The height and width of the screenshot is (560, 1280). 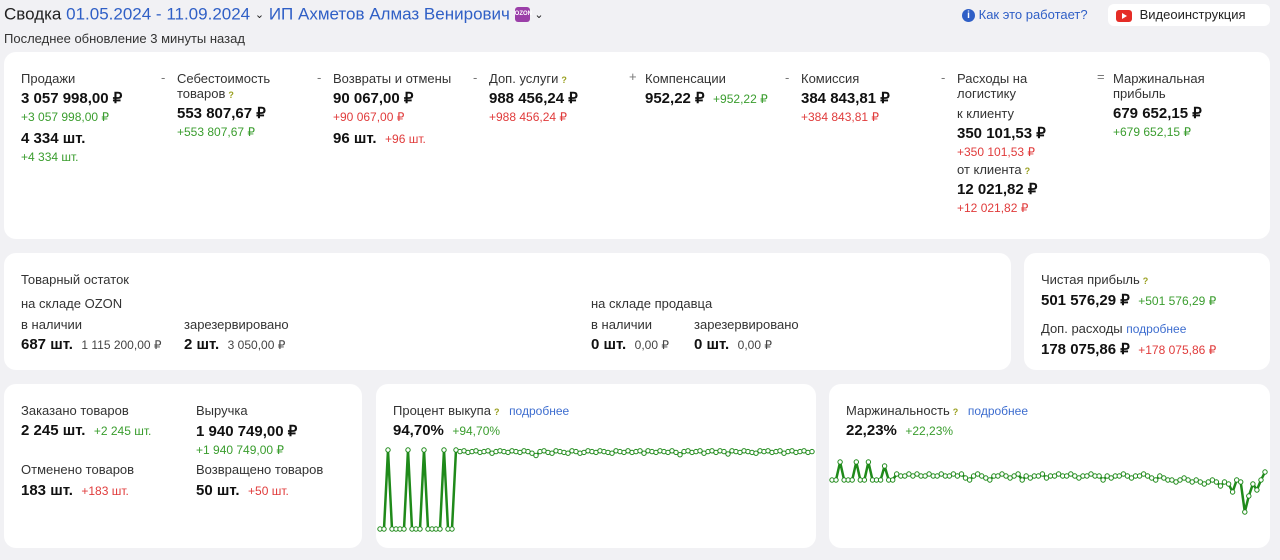 I want to click on youtube-icon, so click(x=1124, y=15).